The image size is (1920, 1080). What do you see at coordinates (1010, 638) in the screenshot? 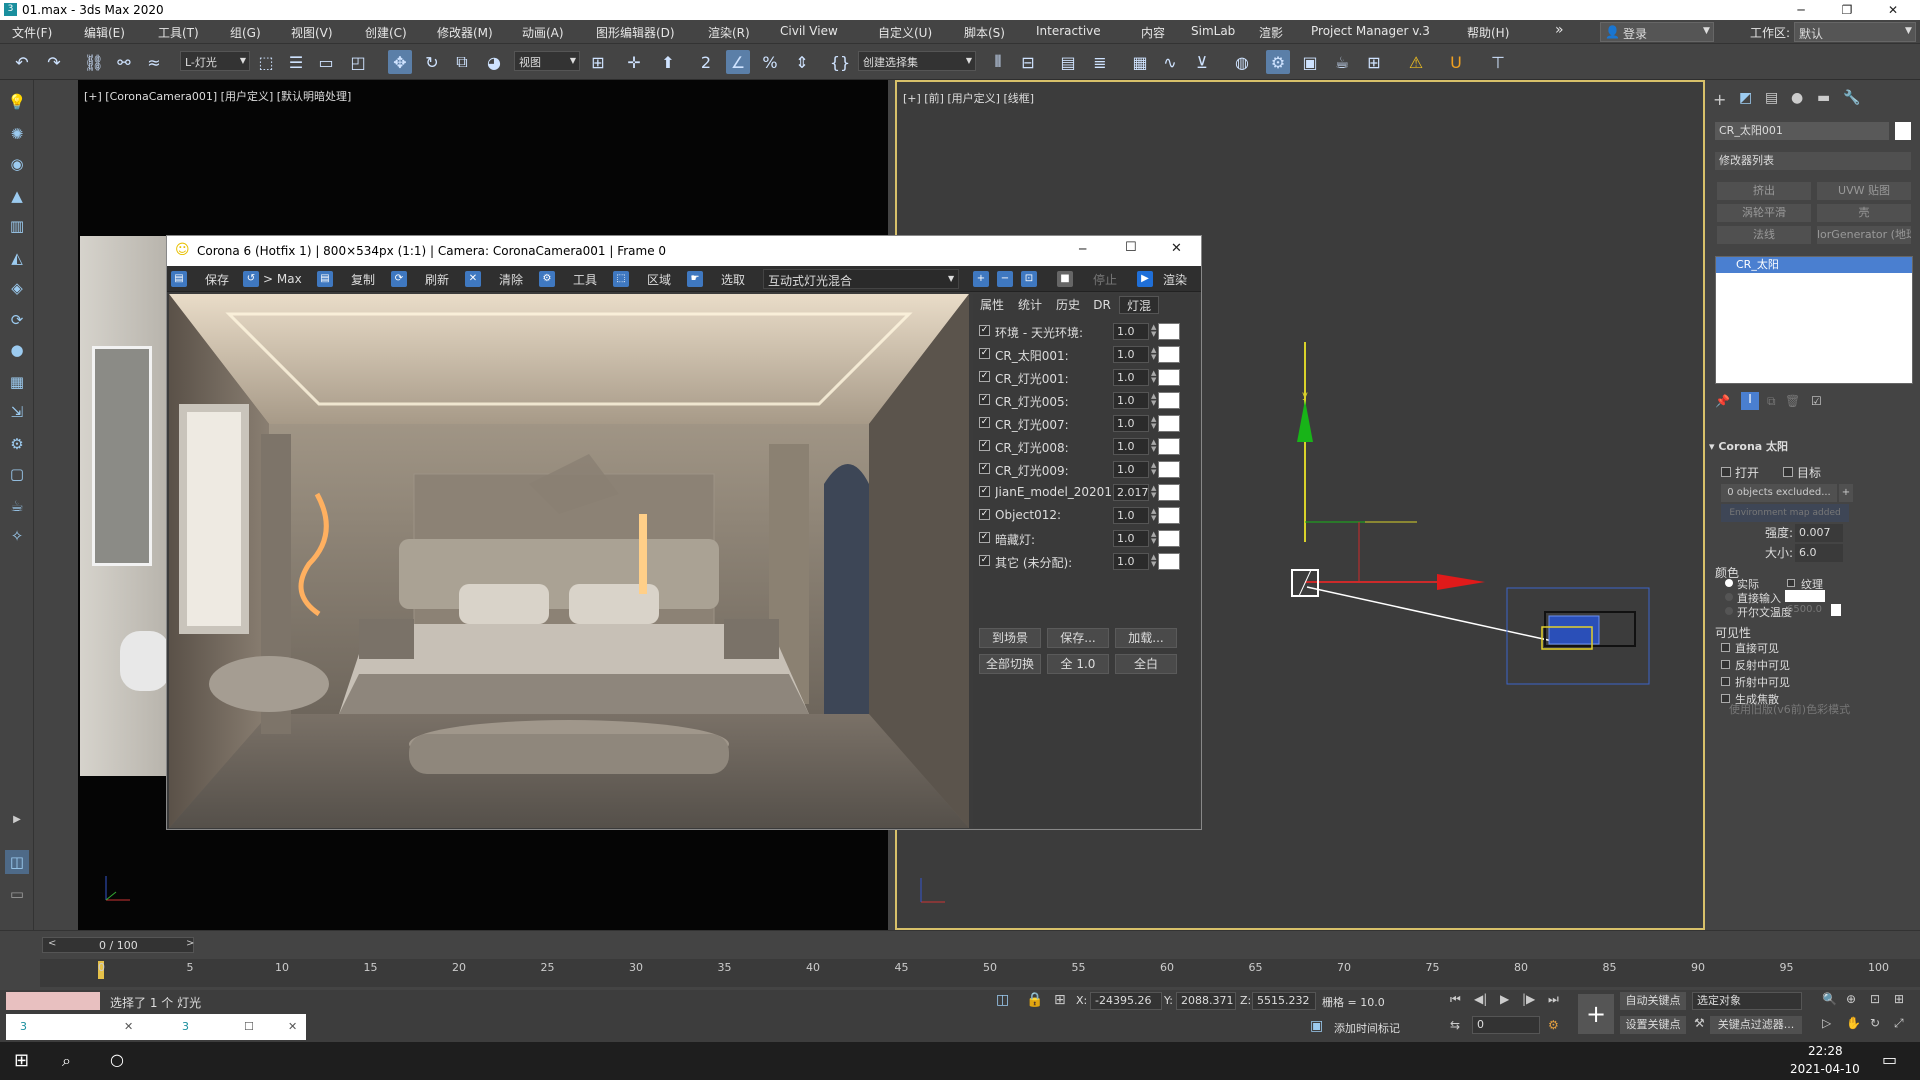
I see `to-scene-button: 到场景` at bounding box center [1010, 638].